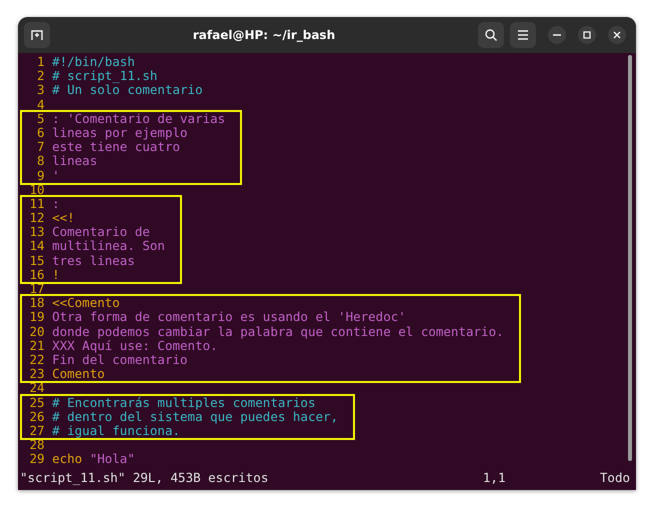 Image resolution: width=655 pixels, height=508 pixels. Describe the element at coordinates (36, 445) in the screenshot. I see `line-number: 28` at that location.